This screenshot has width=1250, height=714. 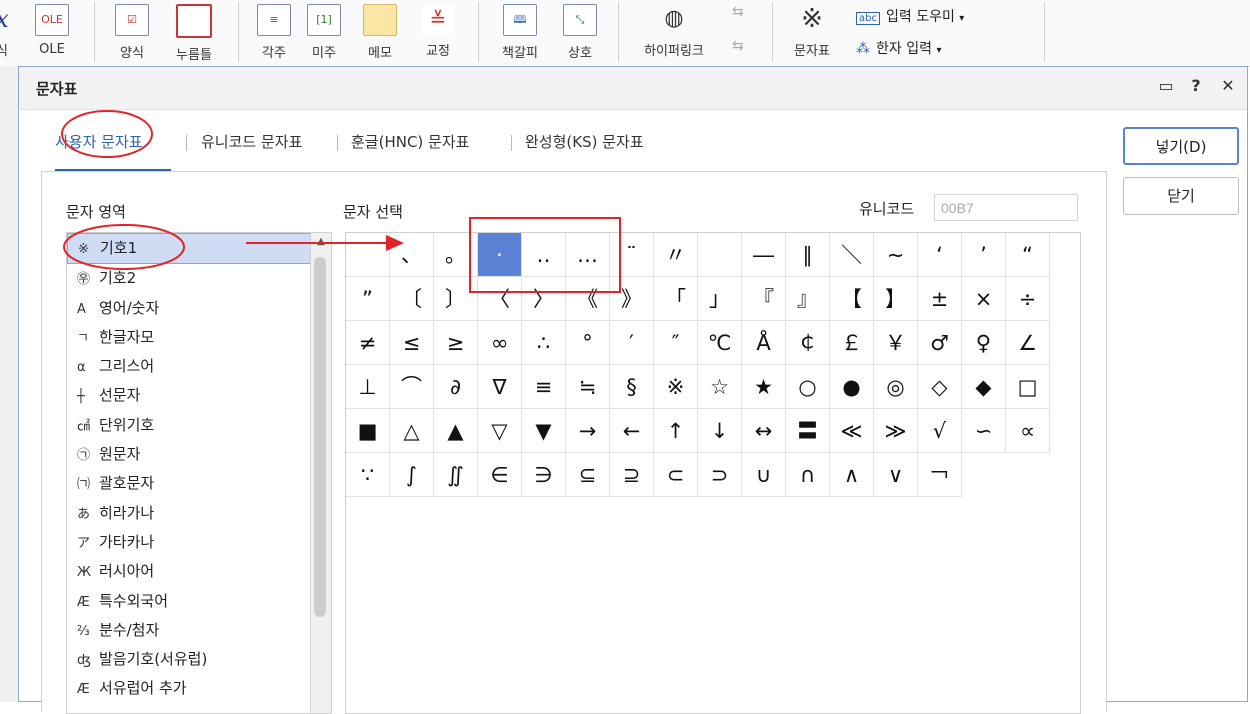 What do you see at coordinates (1028, 387) in the screenshot?
I see `char-cell: □` at bounding box center [1028, 387].